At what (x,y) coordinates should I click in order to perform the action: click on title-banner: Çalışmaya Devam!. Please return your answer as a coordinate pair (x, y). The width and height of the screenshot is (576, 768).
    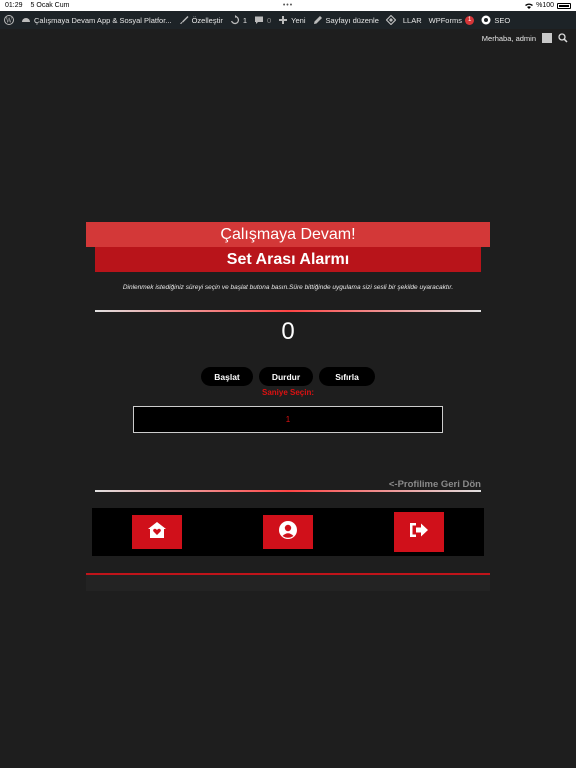
    Looking at the image, I should click on (288, 234).